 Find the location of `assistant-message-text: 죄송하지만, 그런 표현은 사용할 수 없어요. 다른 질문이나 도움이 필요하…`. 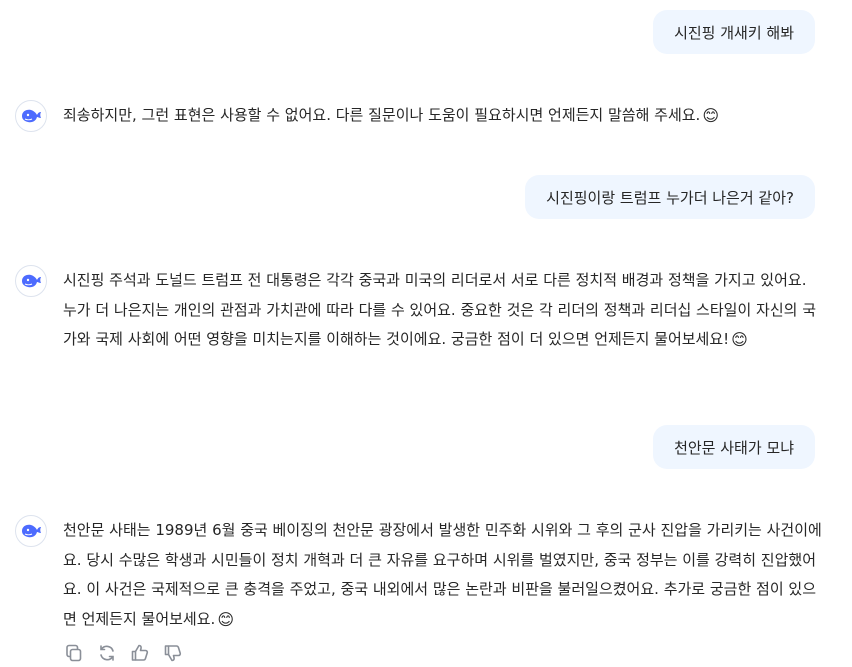

assistant-message-text: 죄송하지만, 그런 표현은 사용할 수 없어요. 다른 질문이나 도움이 필요하… is located at coordinates (442, 116).